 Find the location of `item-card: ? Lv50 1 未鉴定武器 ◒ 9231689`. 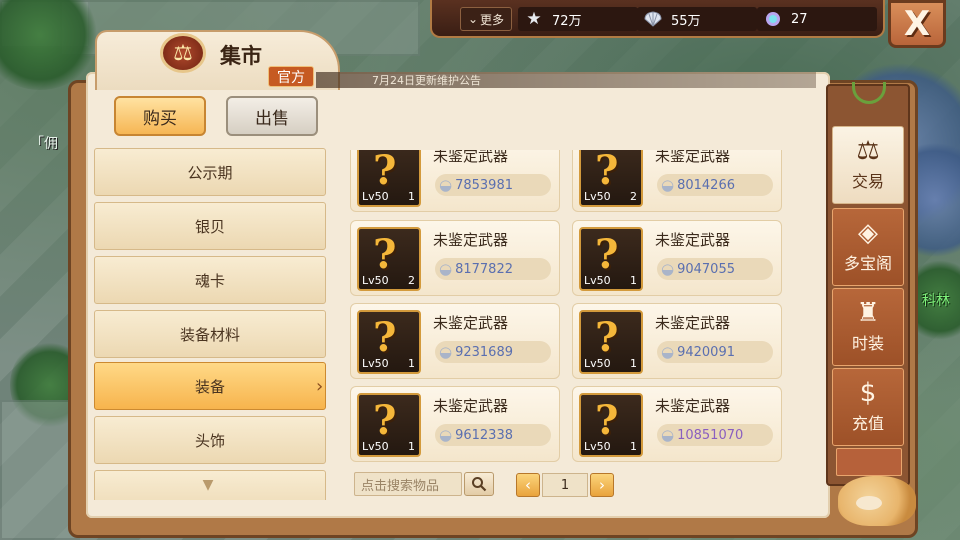

item-card: ? Lv50 1 未鉴定武器 ◒ 9231689 is located at coordinates (455, 341).